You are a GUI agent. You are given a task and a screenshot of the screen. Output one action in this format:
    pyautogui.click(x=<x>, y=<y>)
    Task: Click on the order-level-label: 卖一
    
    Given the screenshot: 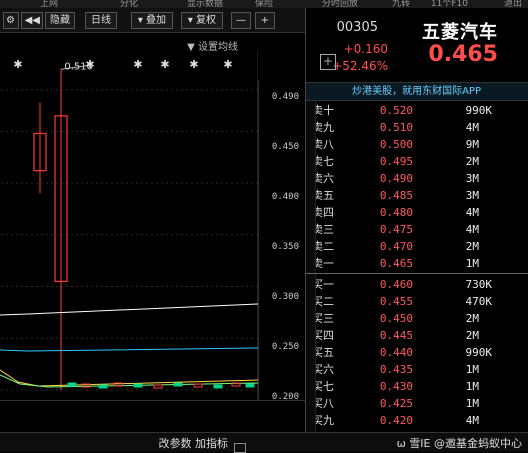 What is the action you would take?
    pyautogui.click(x=323, y=263)
    